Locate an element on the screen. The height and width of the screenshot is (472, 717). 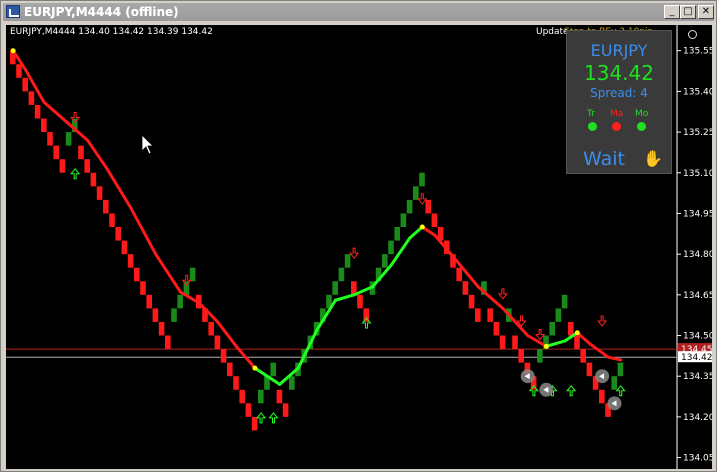
indicator-label-ma: Ma is located at coordinates (617, 114).